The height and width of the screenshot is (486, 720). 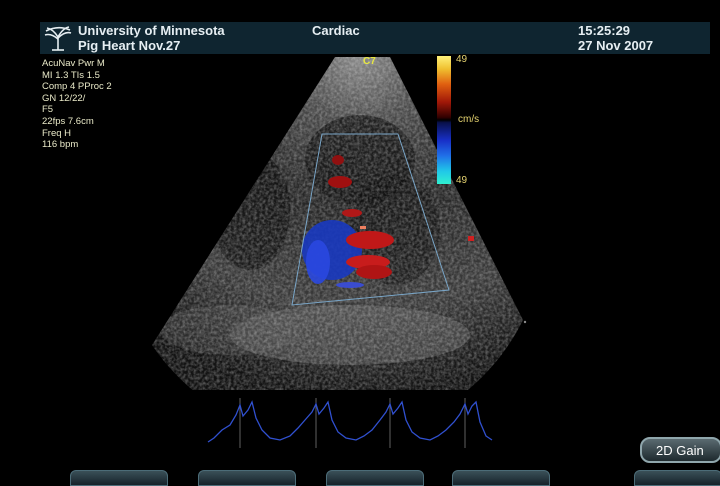 I want to click on velocity-min-label: 49, so click(x=462, y=180).